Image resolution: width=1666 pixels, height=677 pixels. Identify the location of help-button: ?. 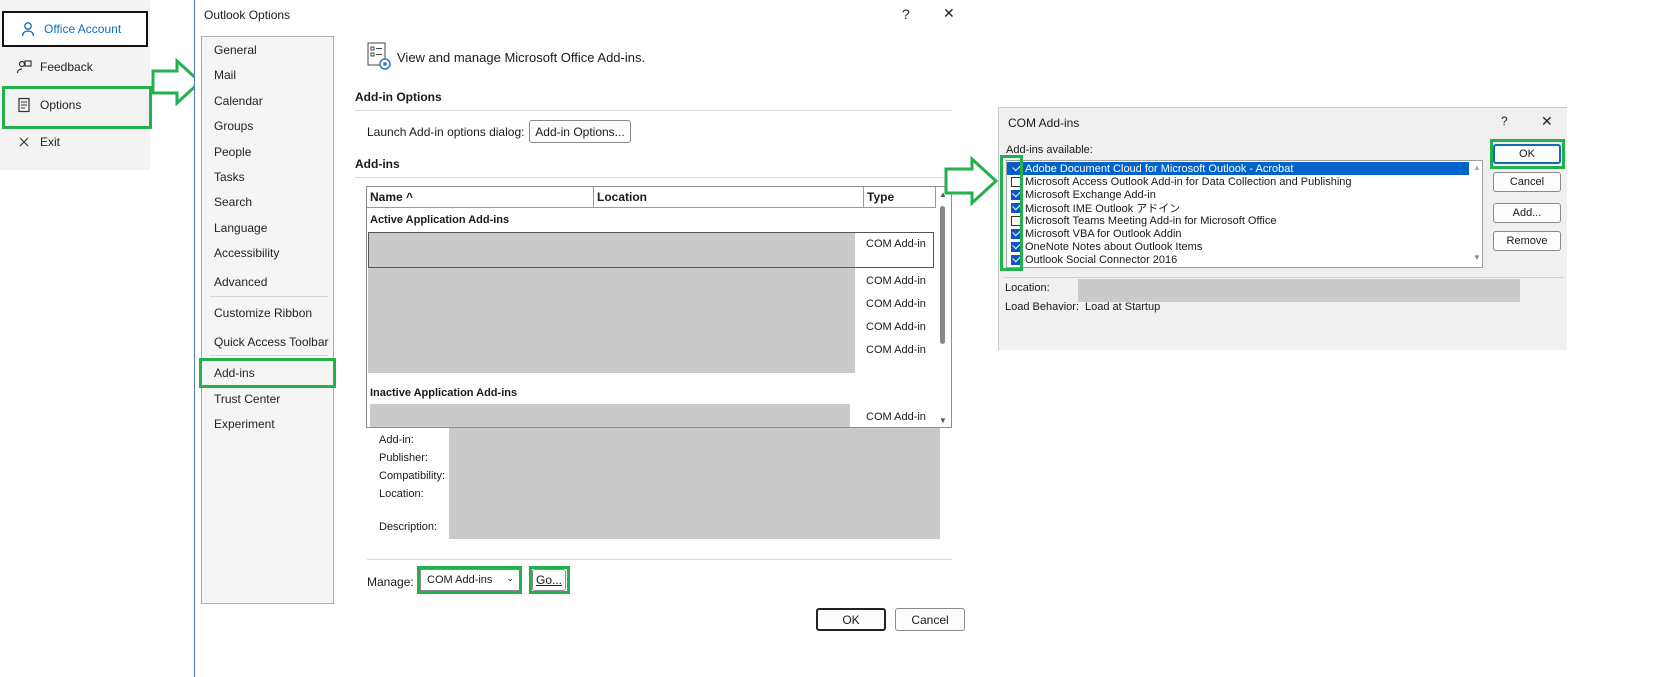
(906, 14).